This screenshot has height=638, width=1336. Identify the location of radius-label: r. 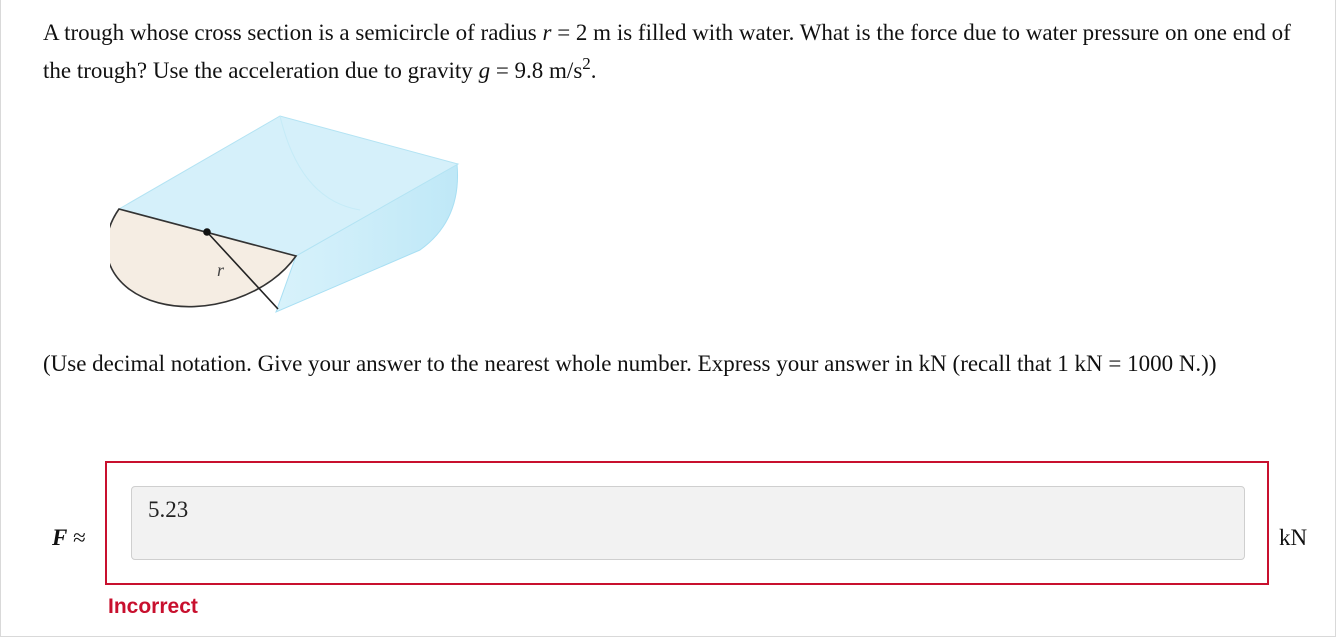
(221, 270).